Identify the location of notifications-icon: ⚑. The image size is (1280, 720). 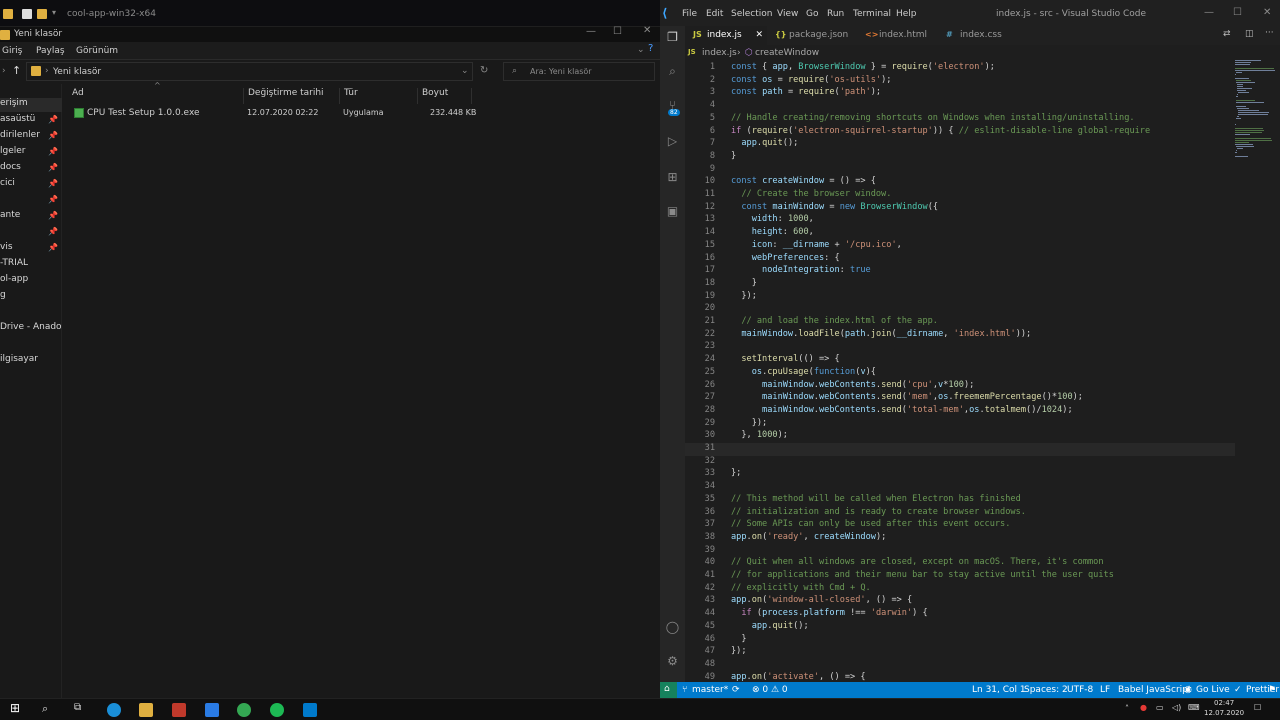
(1272, 690).